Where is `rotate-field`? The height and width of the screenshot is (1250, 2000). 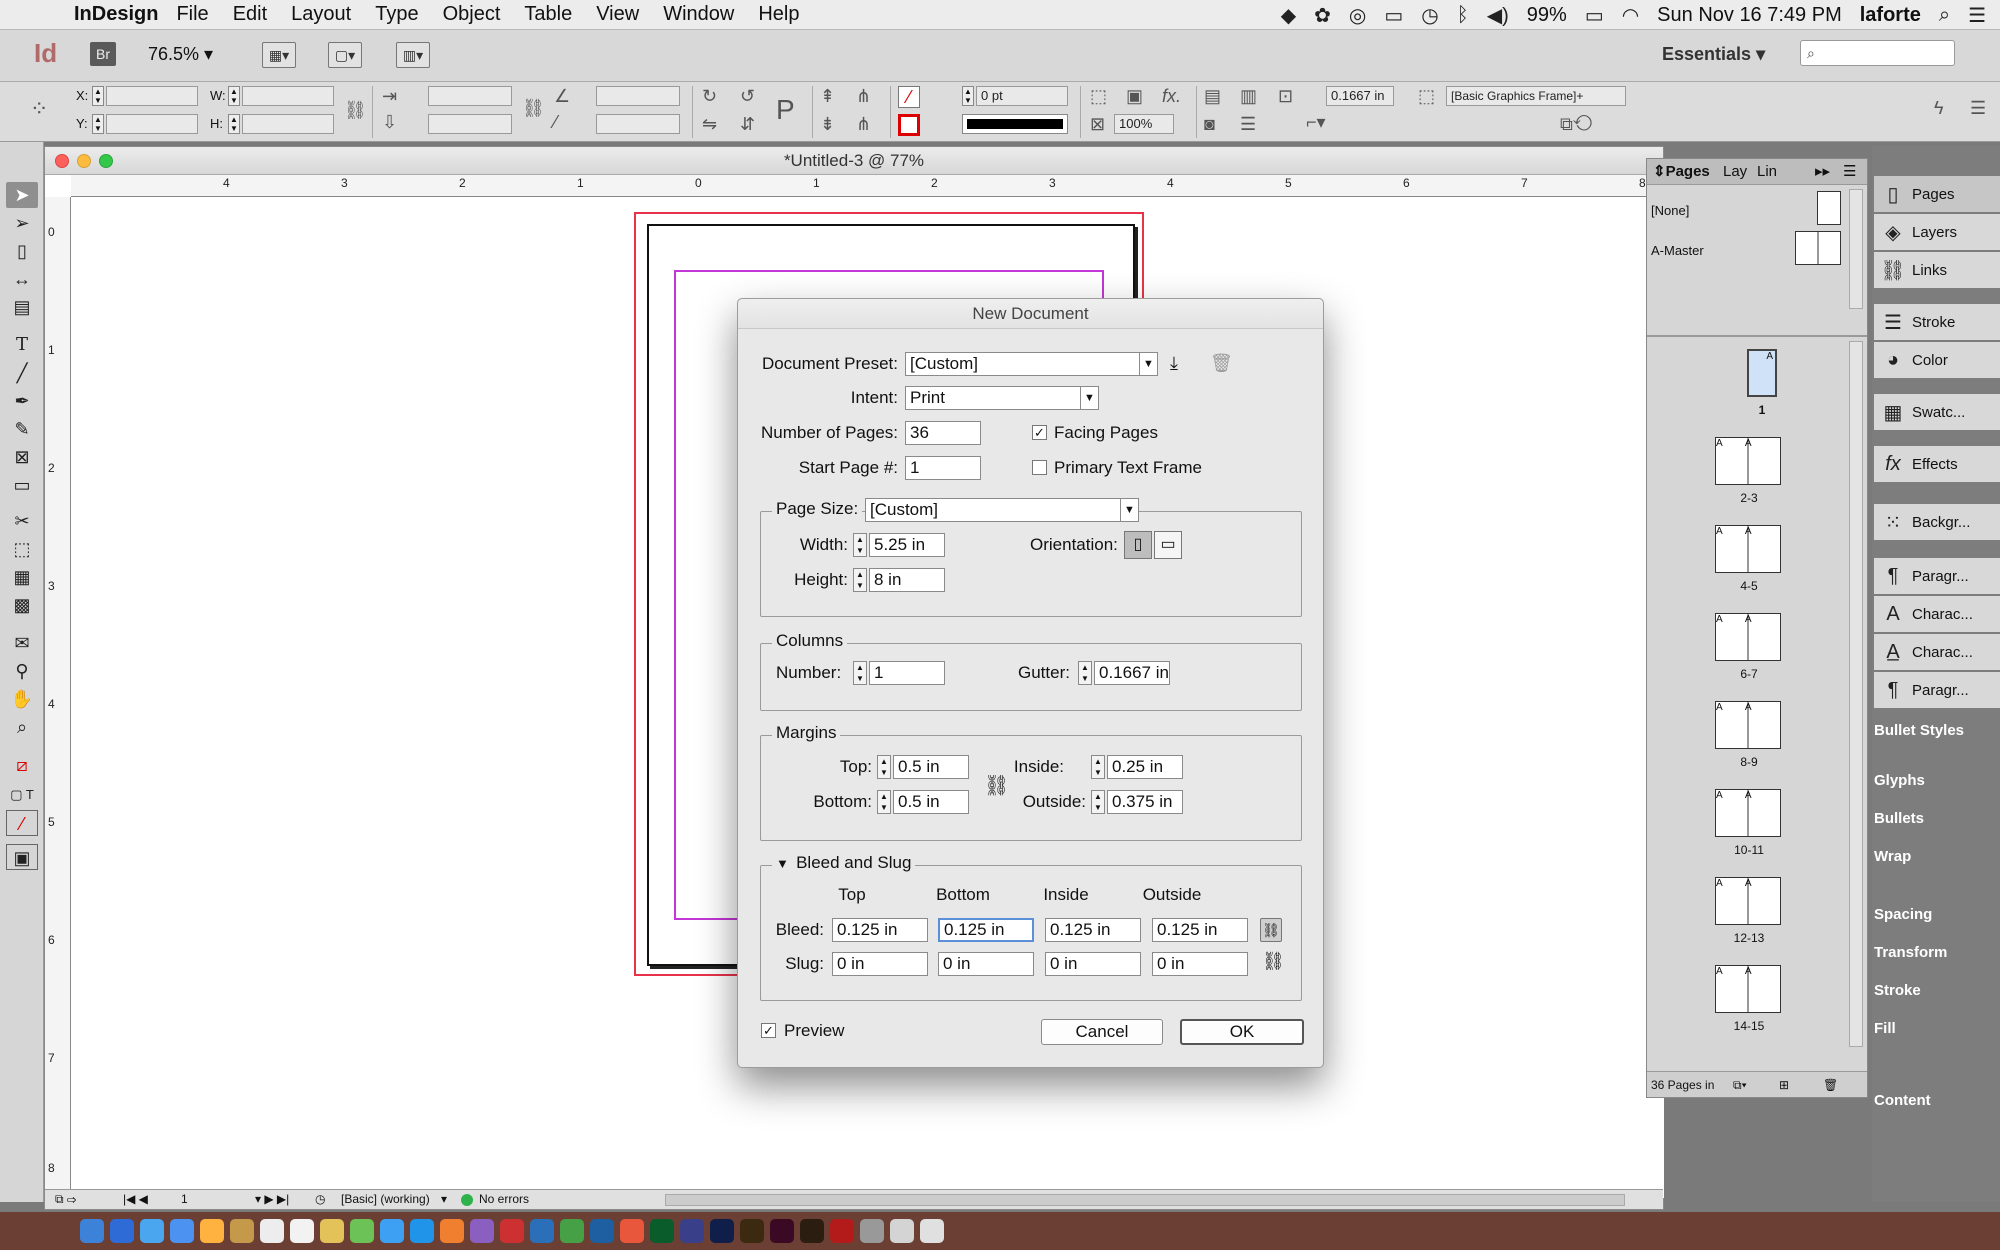 rotate-field is located at coordinates (638, 96).